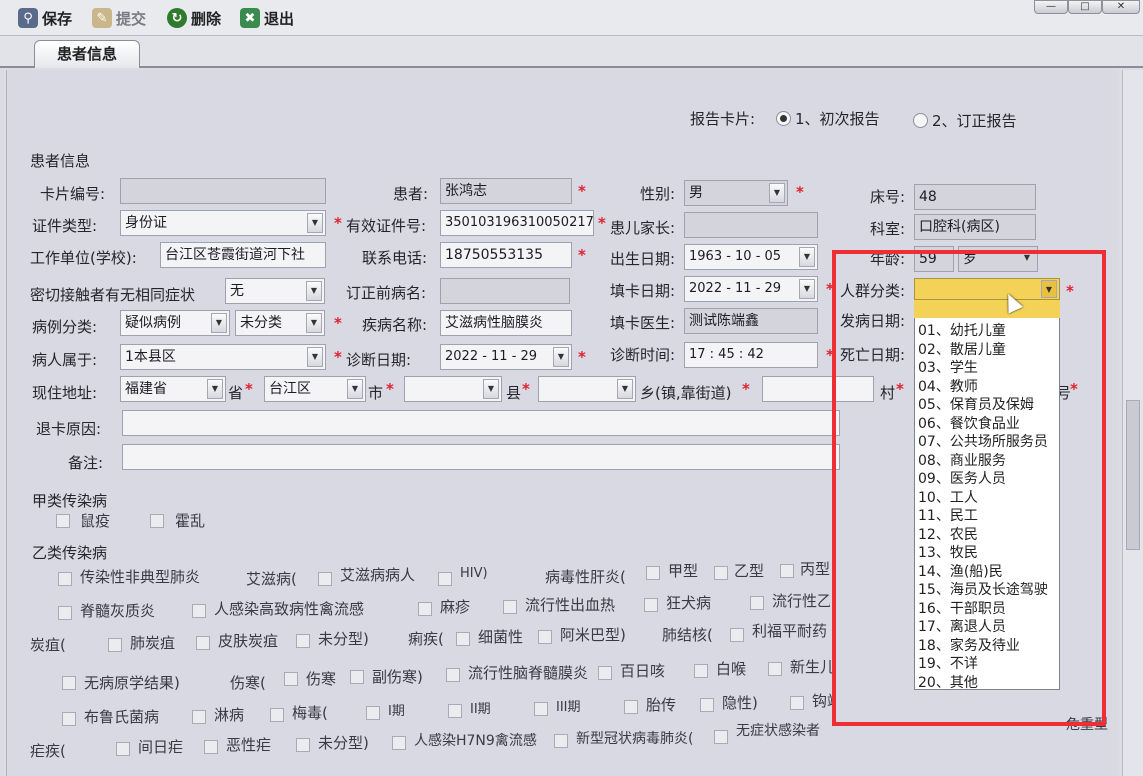 The width and height of the screenshot is (1143, 776). I want to click on return-reason-field, so click(481, 423).